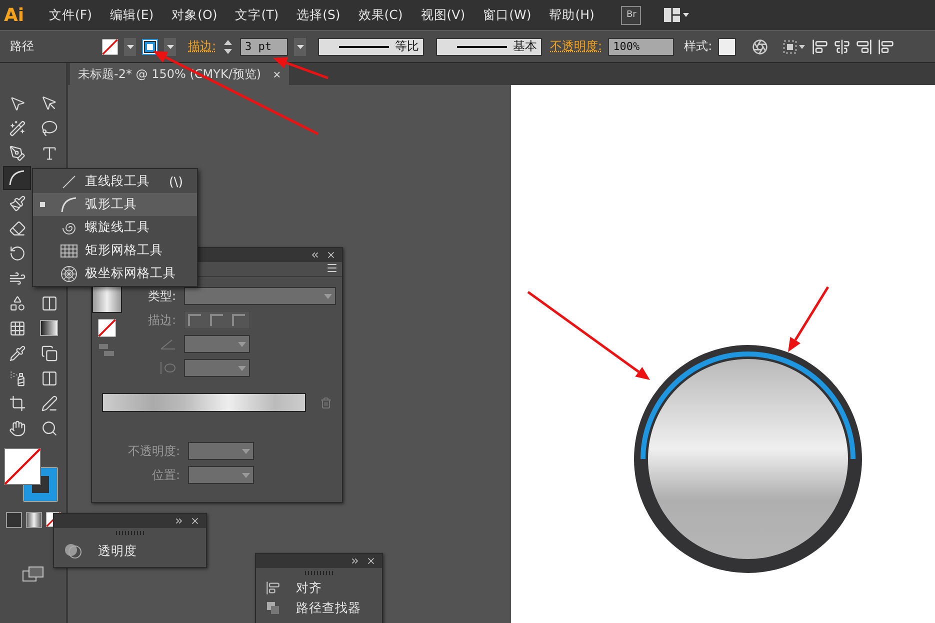 This screenshot has height=623, width=935. Describe the element at coordinates (273, 588) in the screenshot. I see `align-icon` at that location.